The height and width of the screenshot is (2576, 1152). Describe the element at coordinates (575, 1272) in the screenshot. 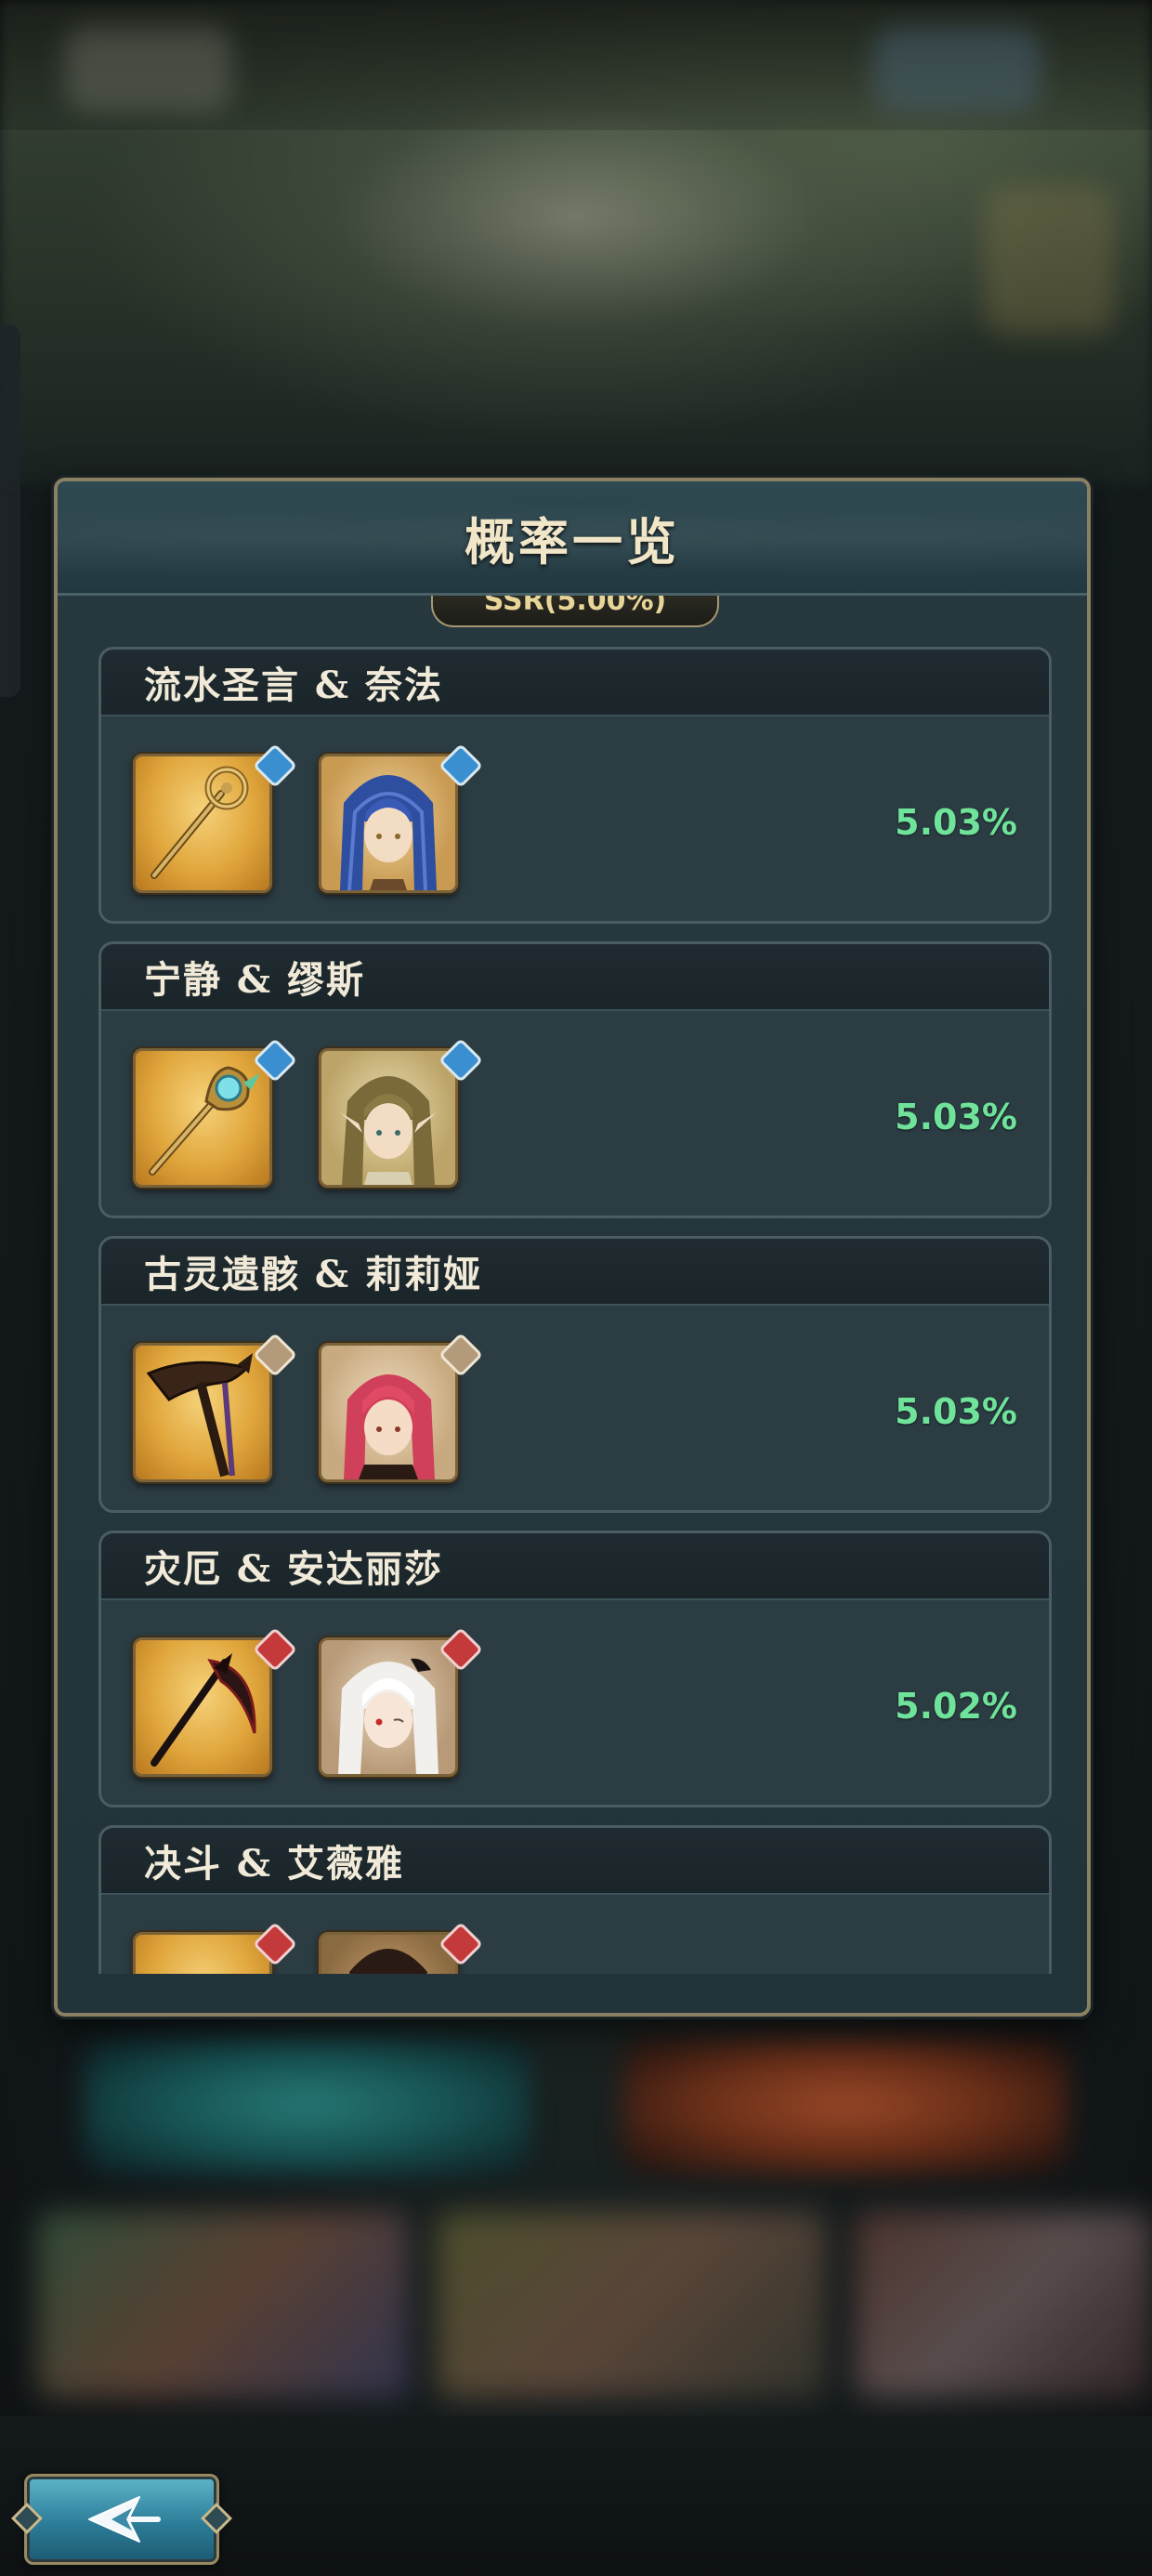

I see `entry-header: 古灵遗骸 & 莉莉娅` at that location.